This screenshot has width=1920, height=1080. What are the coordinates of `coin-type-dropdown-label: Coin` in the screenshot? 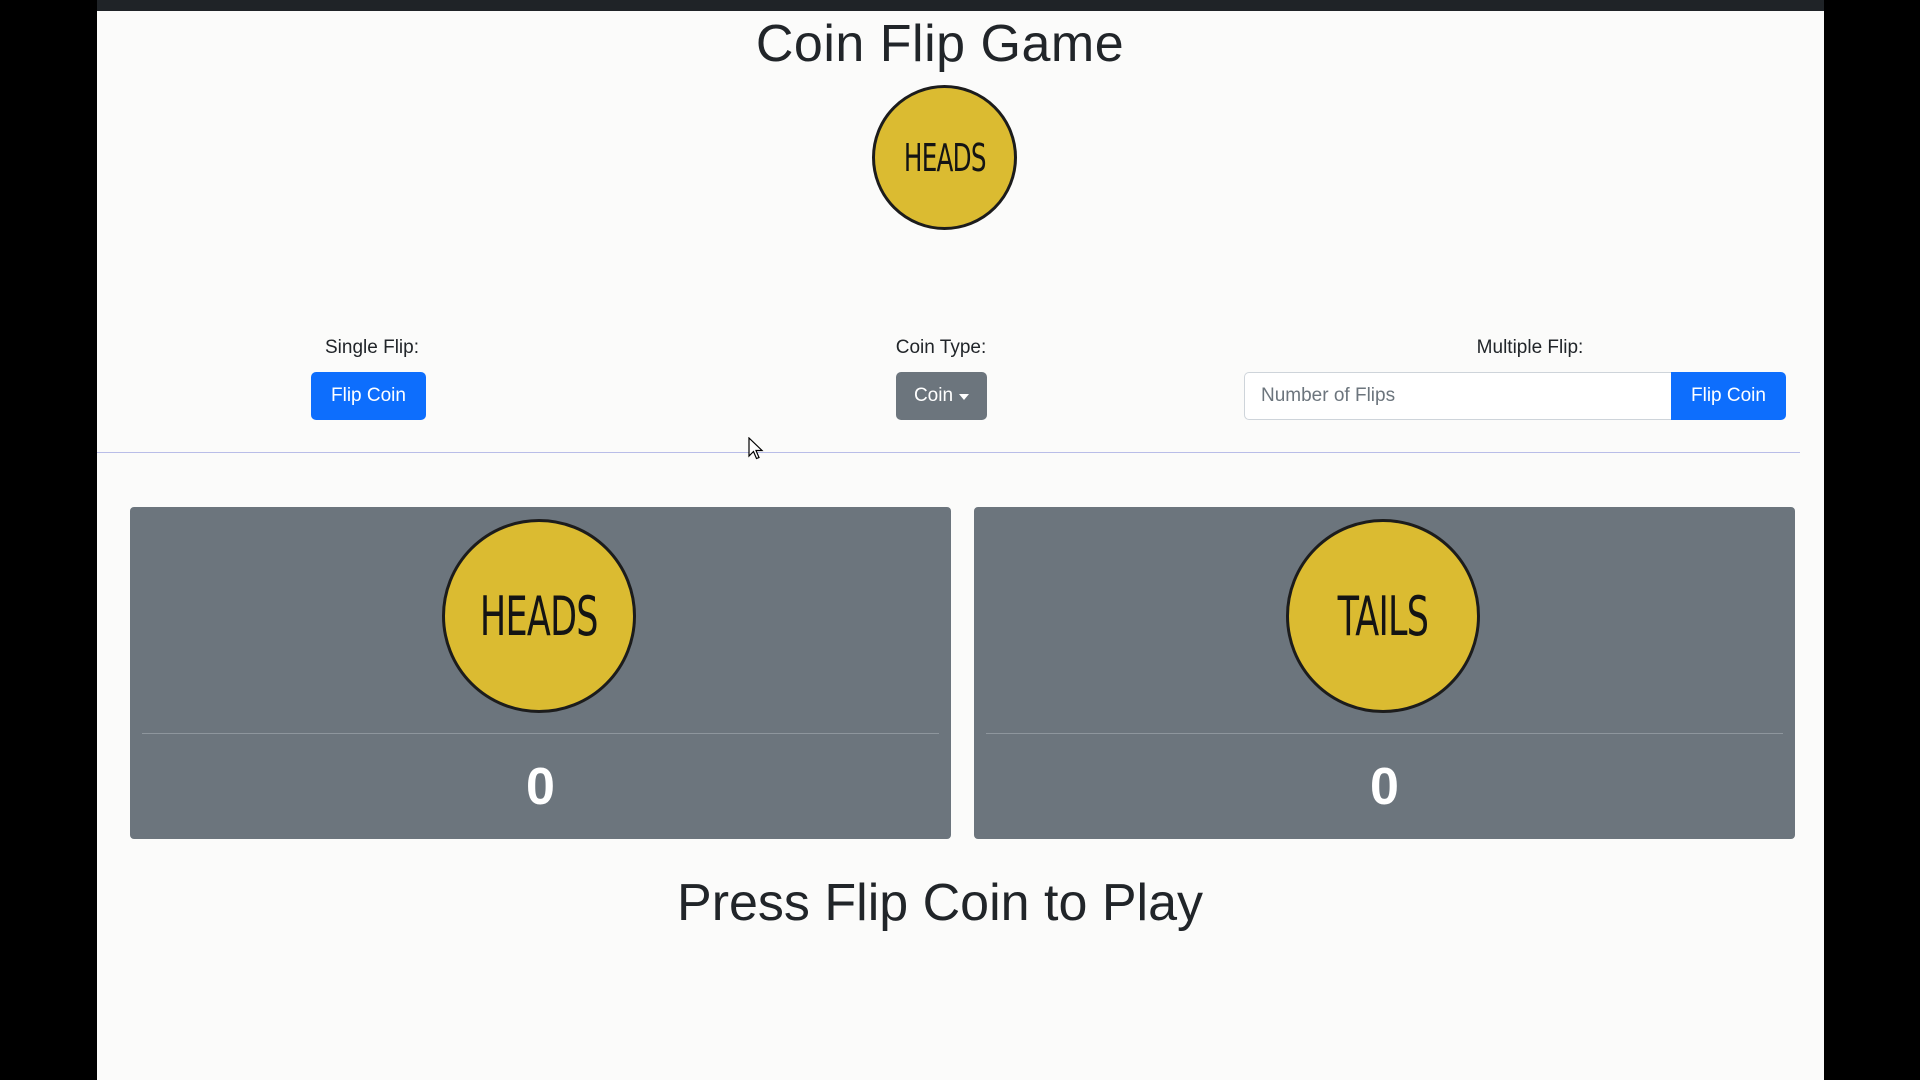 It's located at (933, 395).